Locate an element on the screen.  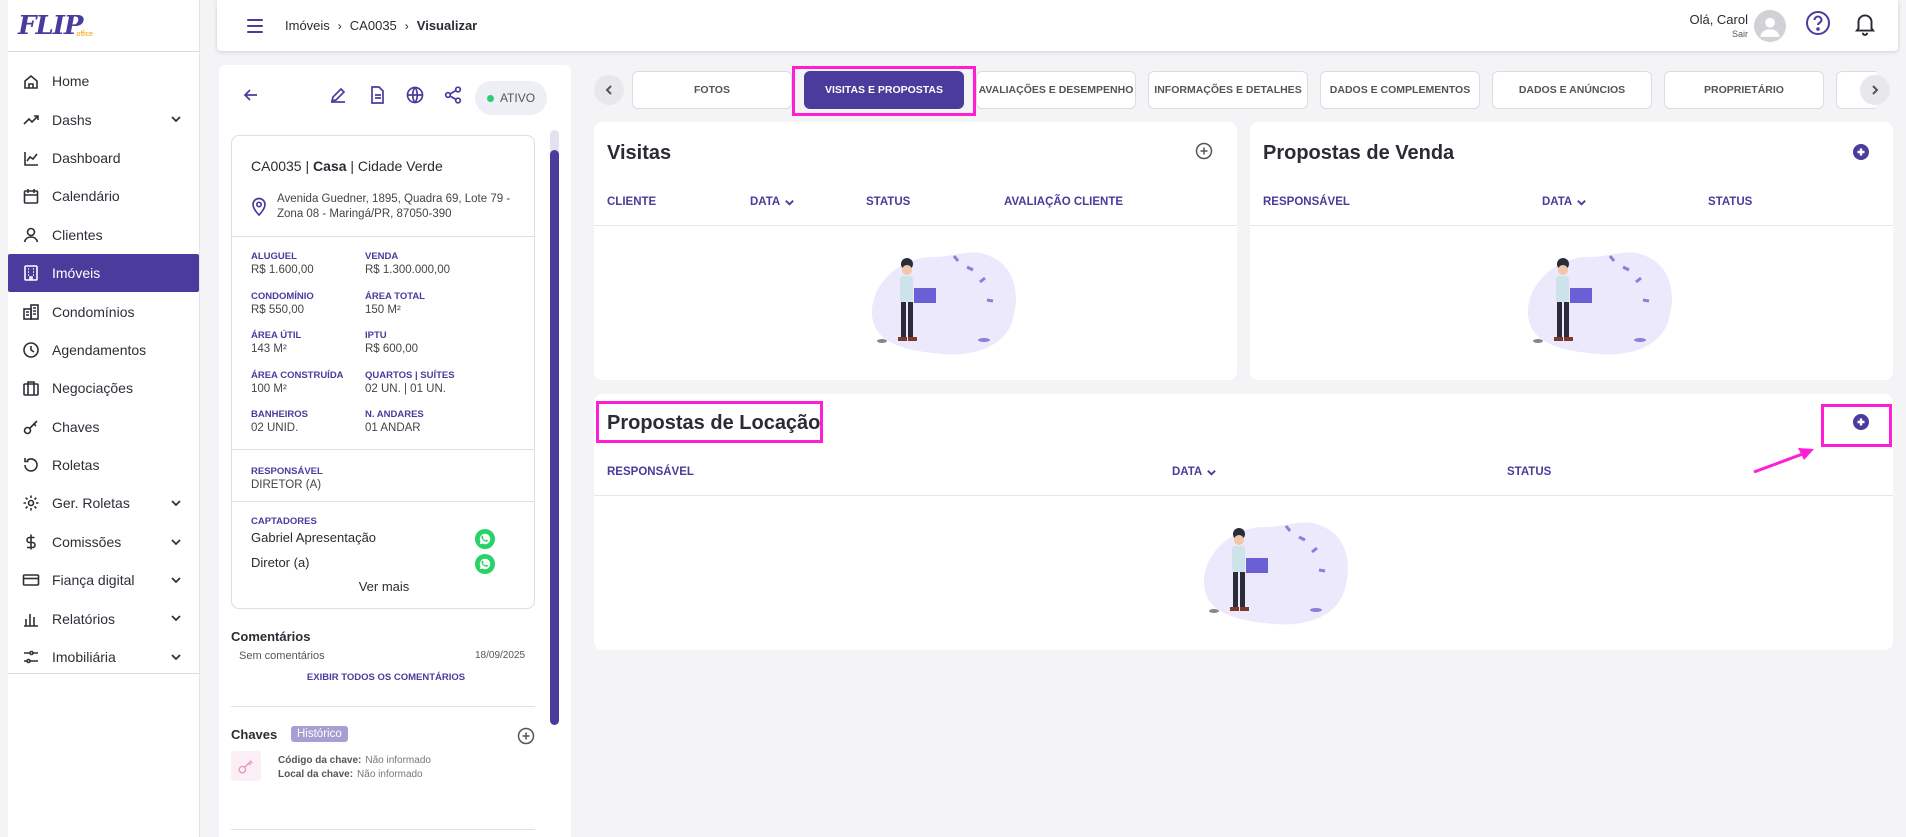
empty-state-illustration is located at coordinates (936, 307).